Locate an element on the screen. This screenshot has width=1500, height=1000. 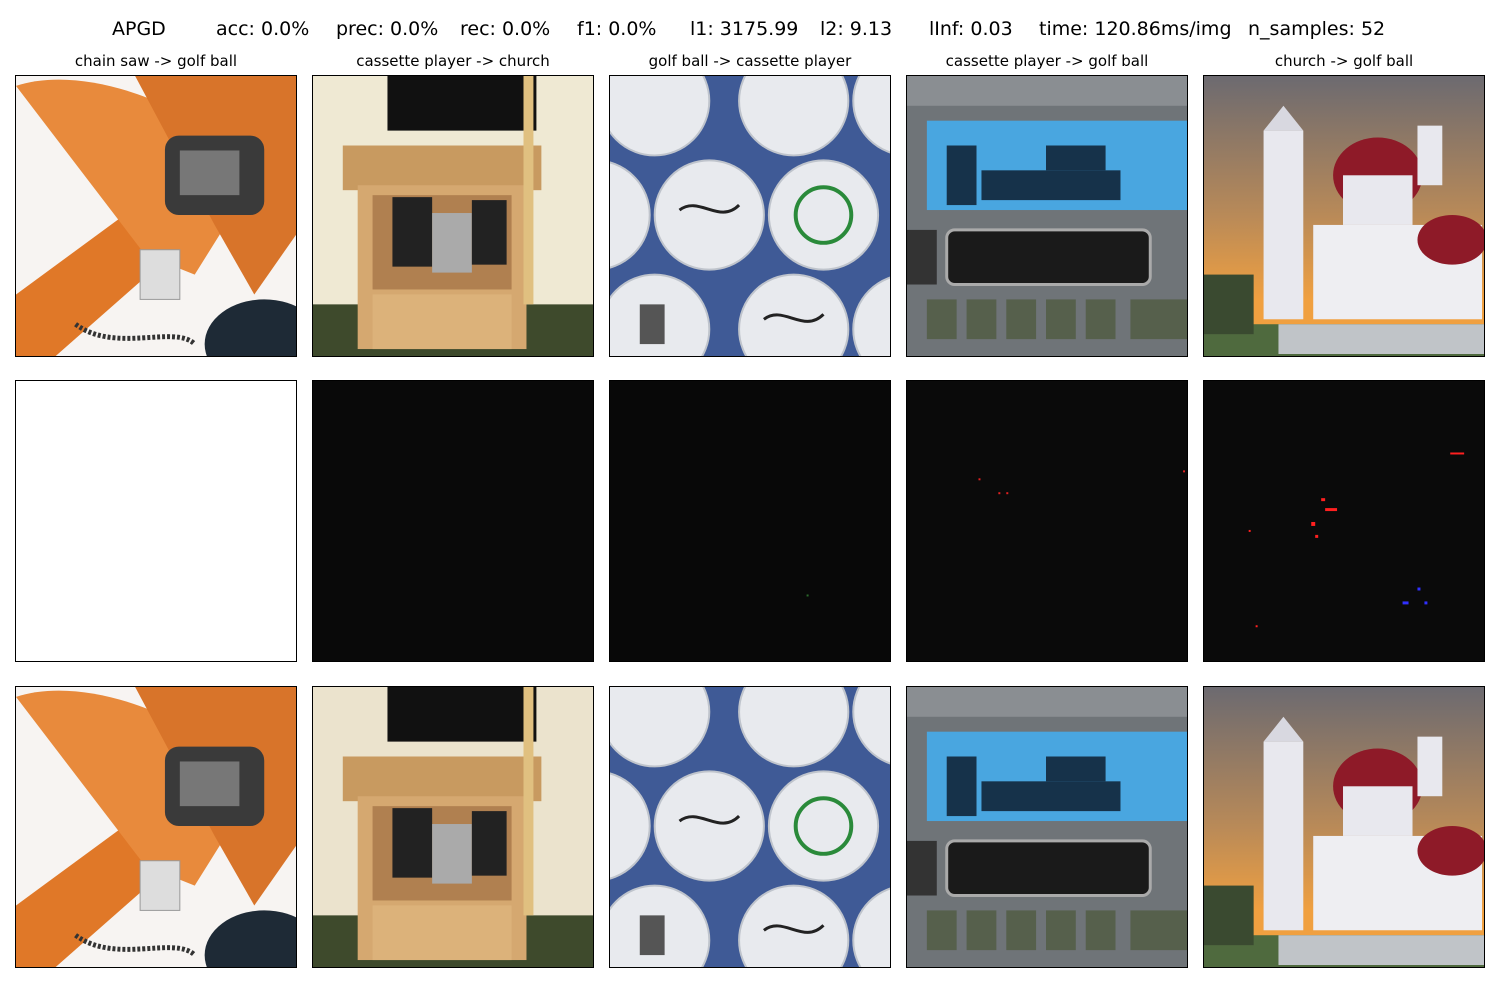
f1-metric: f1: 0.0% is located at coordinates (617, 29).